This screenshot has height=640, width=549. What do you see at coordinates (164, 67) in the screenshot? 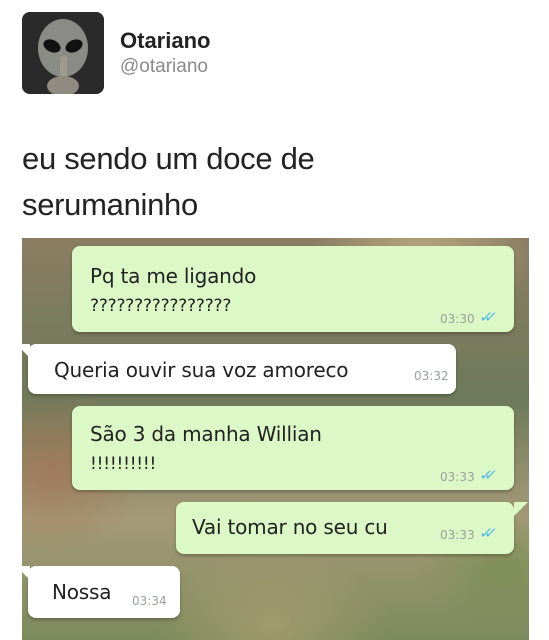
I see `author-handle: @otariano` at bounding box center [164, 67].